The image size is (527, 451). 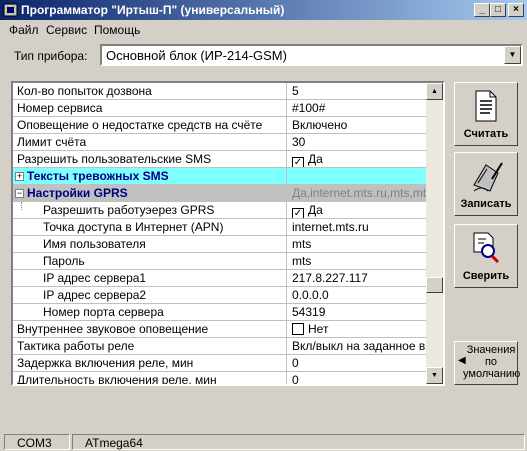 What do you see at coordinates (150, 227) in the screenshot?
I see `property-name: Точка доступа в Интернет (APN)` at bounding box center [150, 227].